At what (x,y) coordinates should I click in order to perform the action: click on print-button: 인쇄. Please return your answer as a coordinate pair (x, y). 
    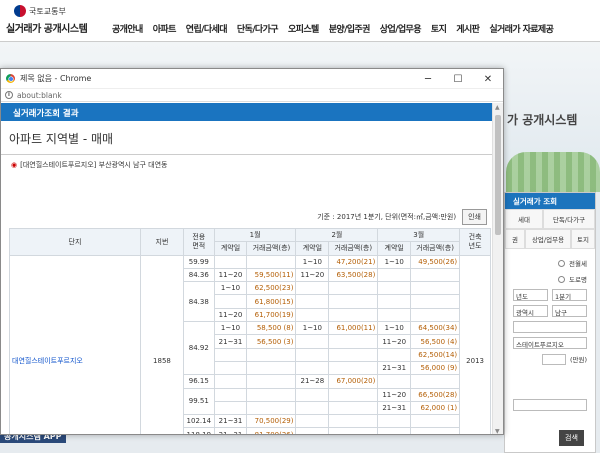
    Looking at the image, I should click on (474, 217).